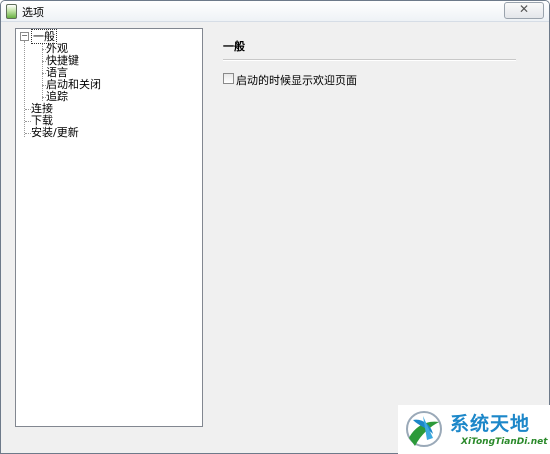 This screenshot has height=454, width=550. I want to click on window-title: 选项, so click(33, 12).